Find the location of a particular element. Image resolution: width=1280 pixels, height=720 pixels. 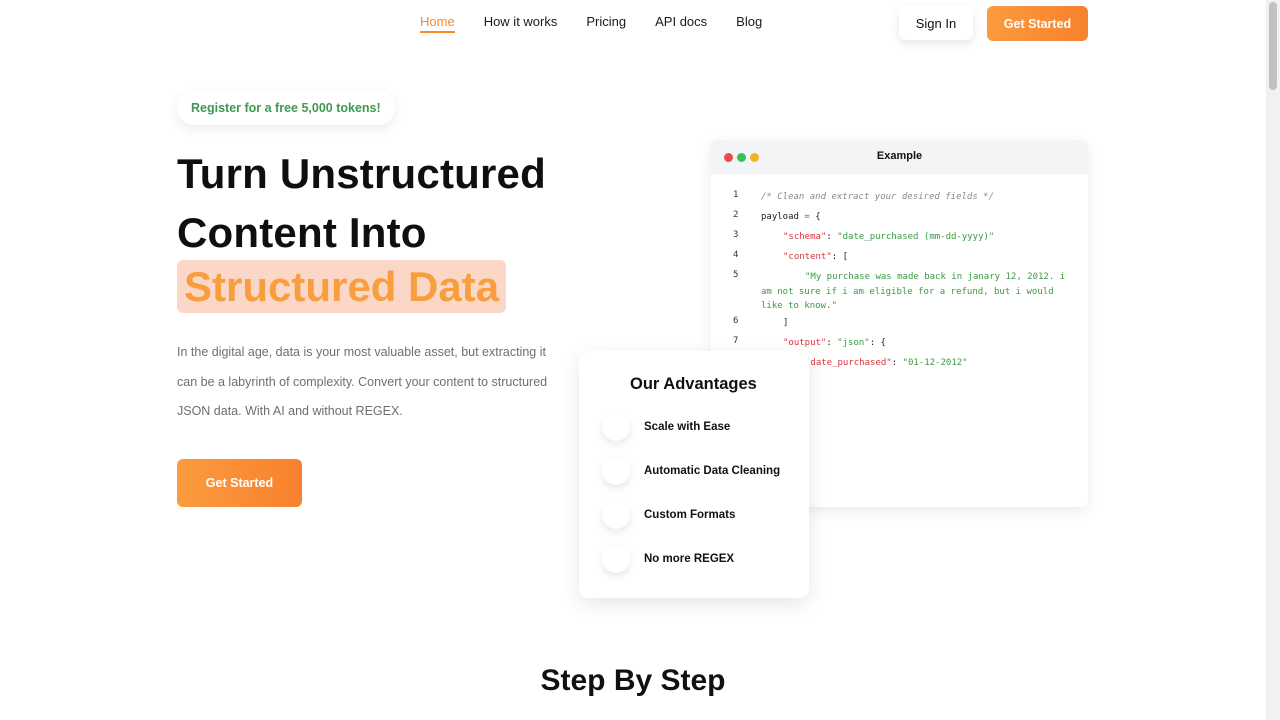

promo-badge: Register for a free 5,000 tokens! is located at coordinates (286, 108).